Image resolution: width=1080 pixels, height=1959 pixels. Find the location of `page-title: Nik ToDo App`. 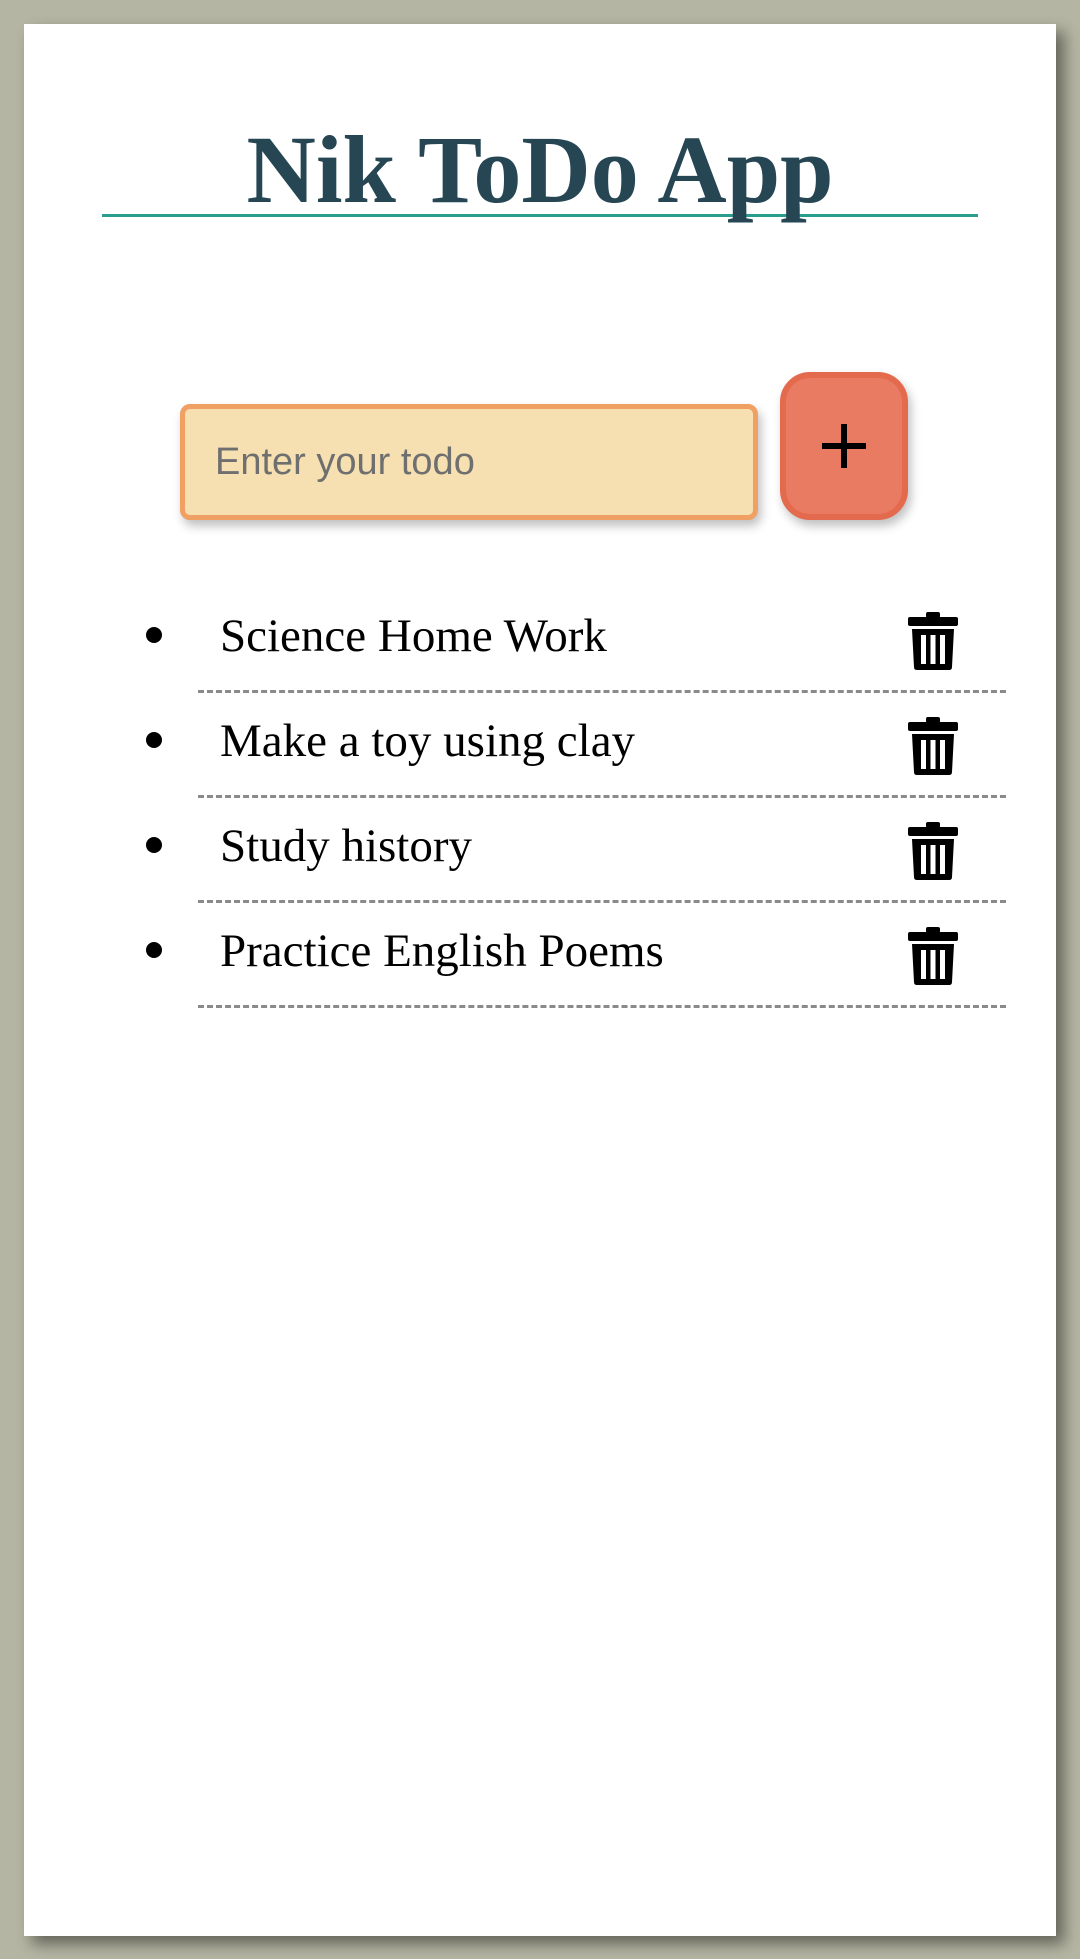

page-title: Nik ToDo App is located at coordinates (540, 169).